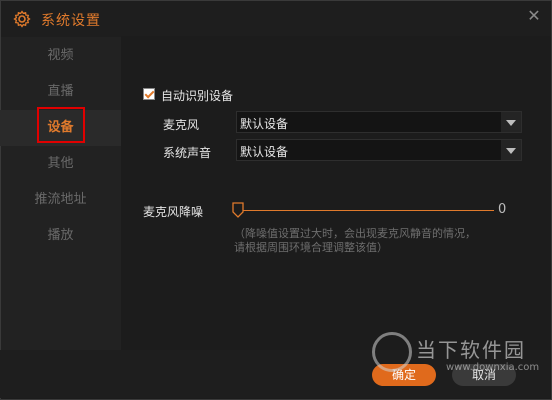 Image resolution: width=552 pixels, height=400 pixels. I want to click on sidebar-item-device: 设备, so click(60, 128).